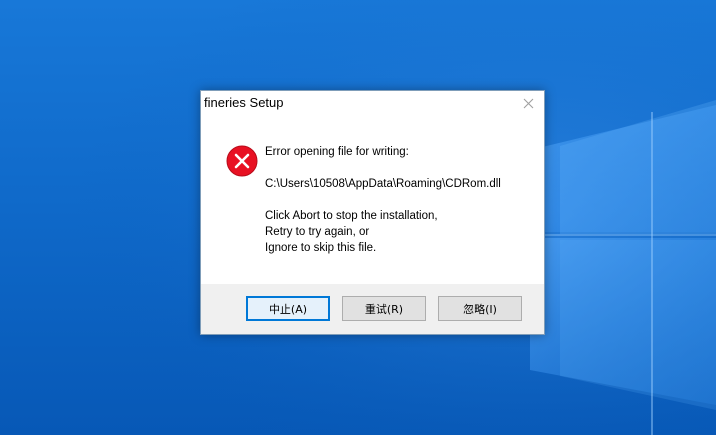 This screenshot has width=716, height=435. I want to click on instruction-line: Ignore to skip this file., so click(321, 248).